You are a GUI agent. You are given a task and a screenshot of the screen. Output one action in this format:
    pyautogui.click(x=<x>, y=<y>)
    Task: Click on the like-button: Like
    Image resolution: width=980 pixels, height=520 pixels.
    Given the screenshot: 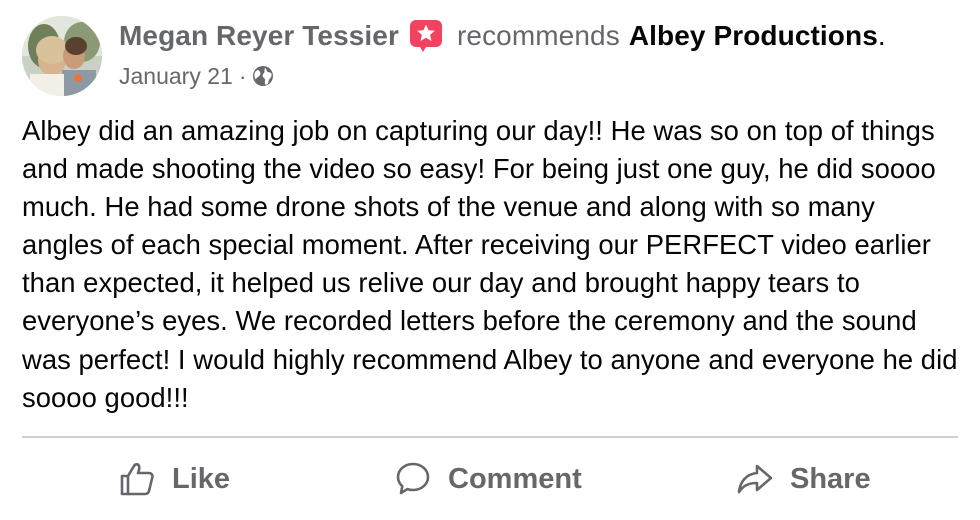 What is the action you would take?
    pyautogui.click(x=174, y=479)
    